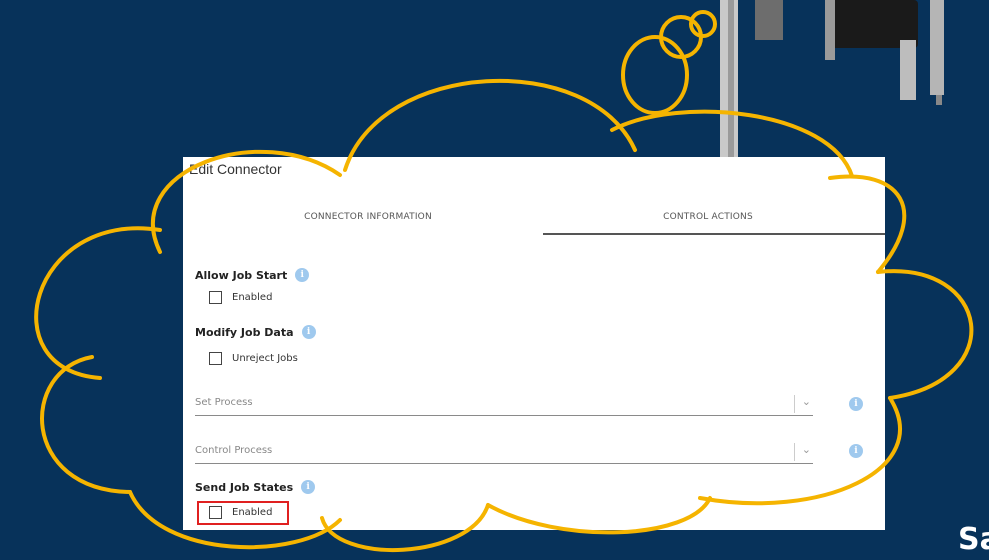 This screenshot has height=560, width=989. I want to click on send-job-states-heading: Send Job States i, so click(255, 487).